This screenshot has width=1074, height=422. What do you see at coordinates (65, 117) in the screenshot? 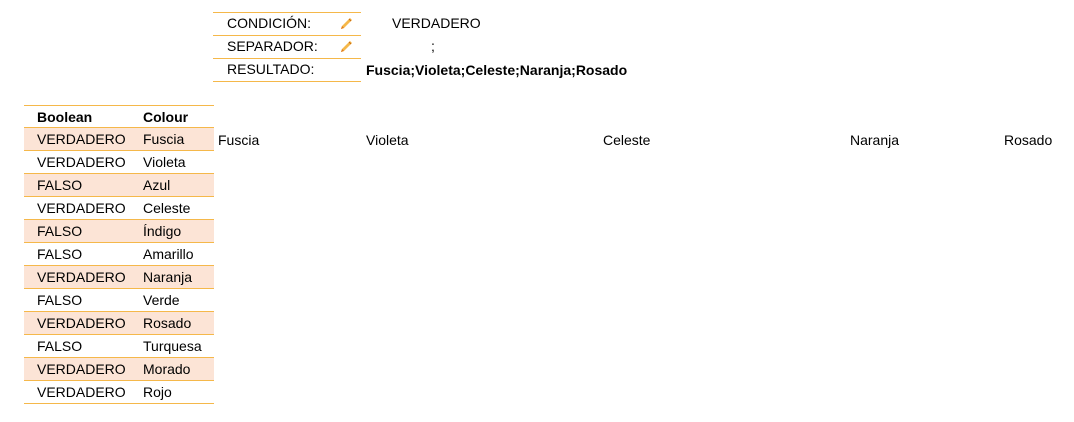
I see `header-boolean: Boolean` at bounding box center [65, 117].